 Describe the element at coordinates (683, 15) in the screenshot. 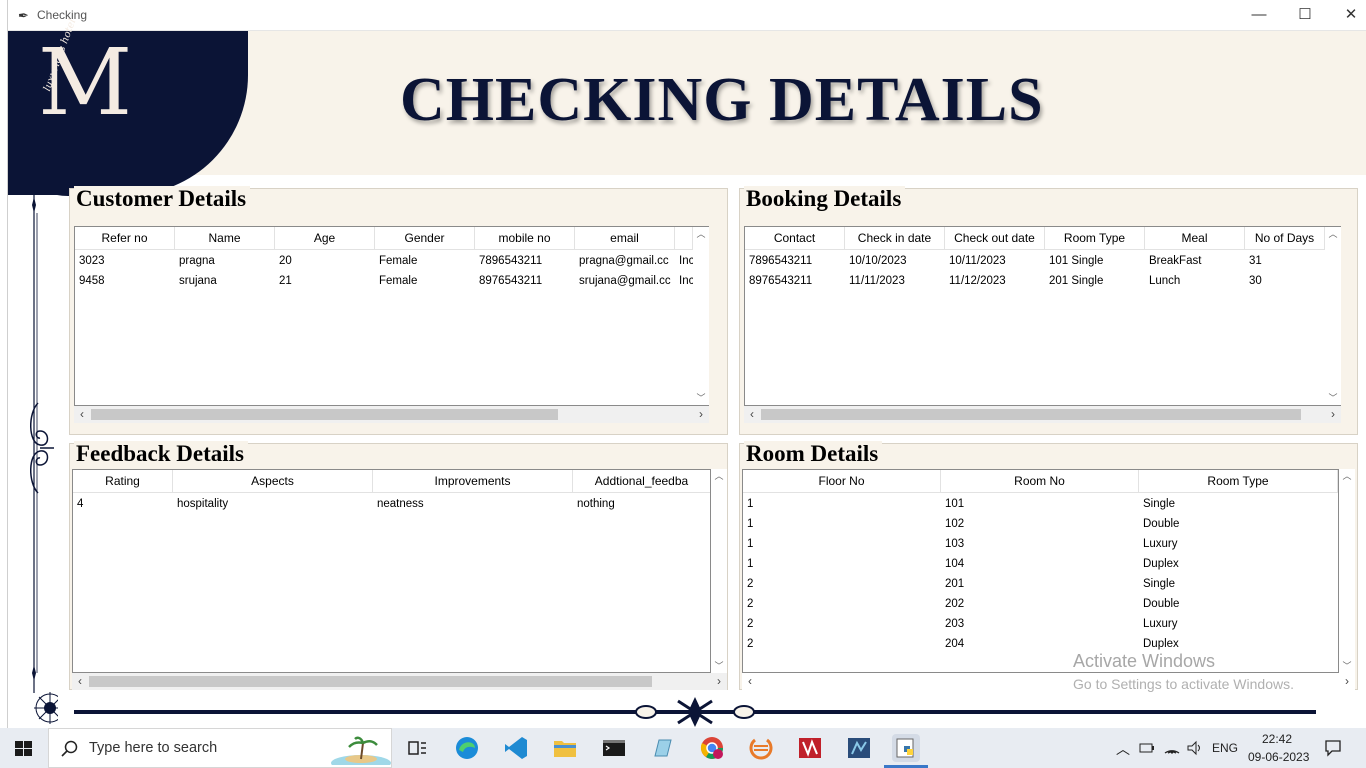

I see `window-titlebar: ✒ Checking — ☐ ✕` at that location.